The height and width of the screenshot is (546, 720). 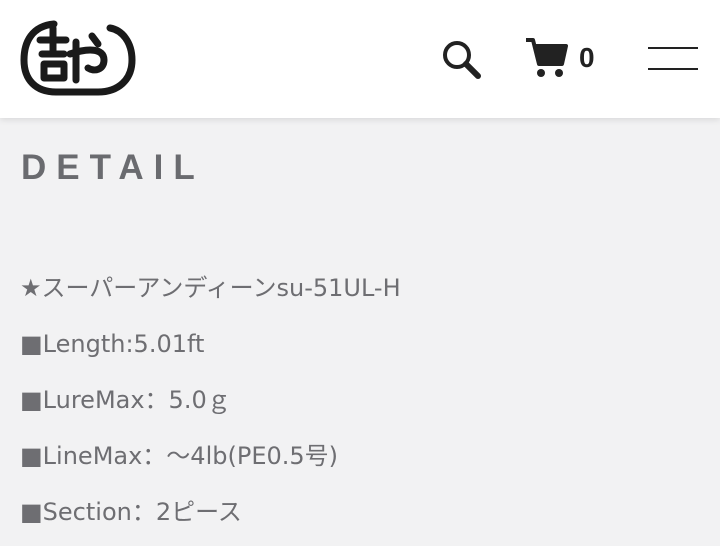 I want to click on yoshiya-logo-icon, so click(x=78, y=58).